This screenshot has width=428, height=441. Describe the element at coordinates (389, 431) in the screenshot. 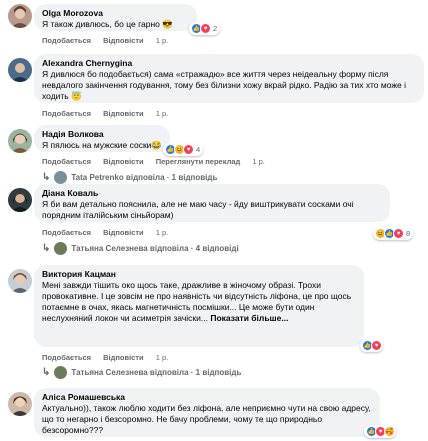

I see `care-icon: 🥰` at that location.